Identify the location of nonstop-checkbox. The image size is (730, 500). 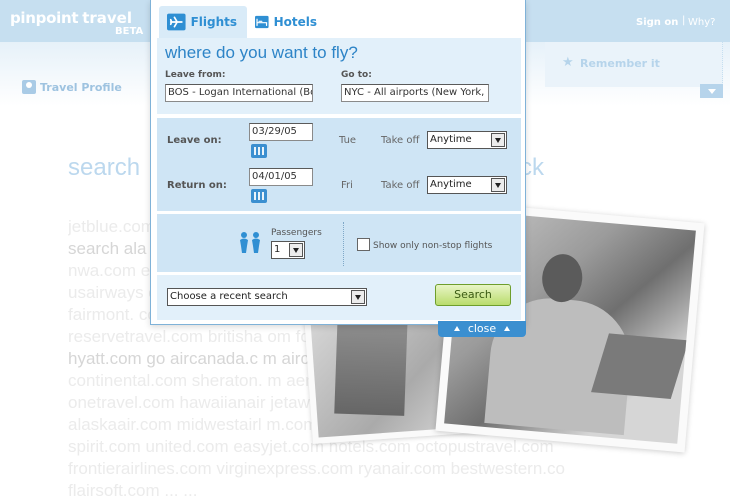
(363, 244).